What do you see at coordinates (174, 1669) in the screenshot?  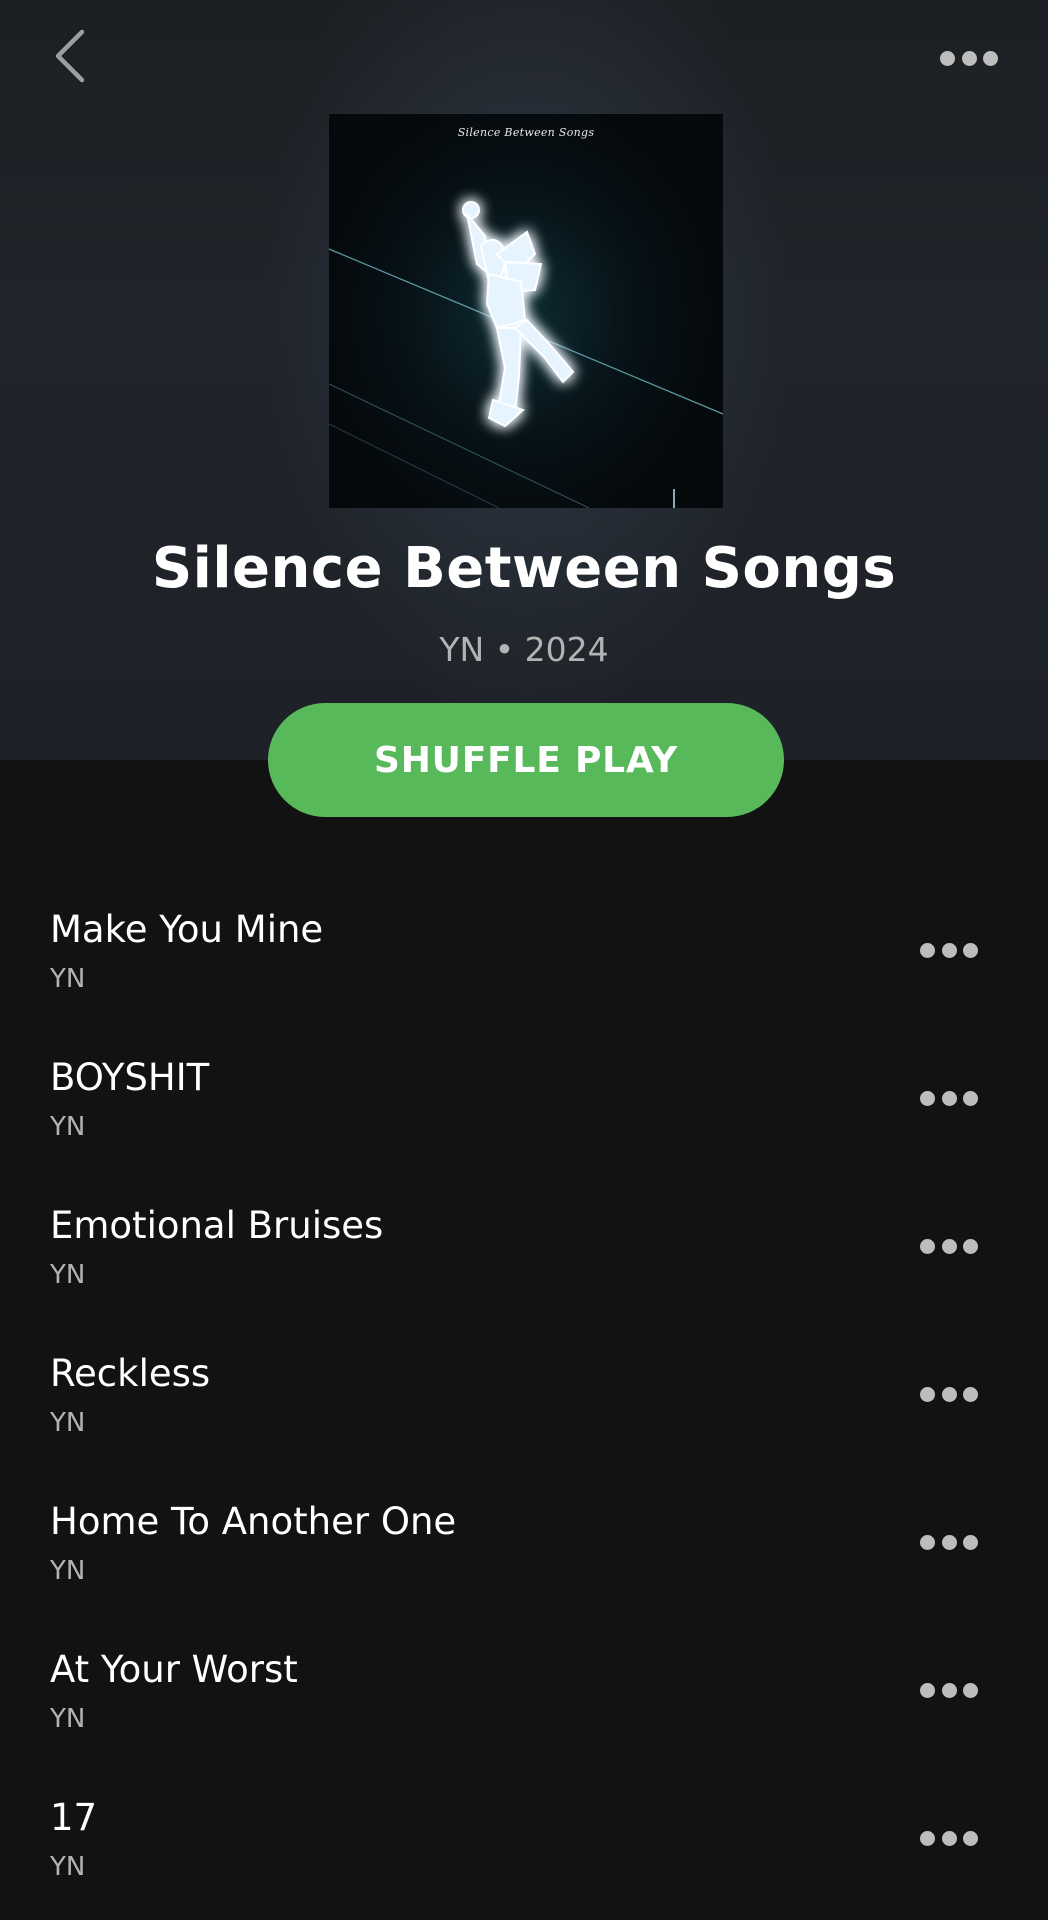 I see `track-title: At Your Worst` at bounding box center [174, 1669].